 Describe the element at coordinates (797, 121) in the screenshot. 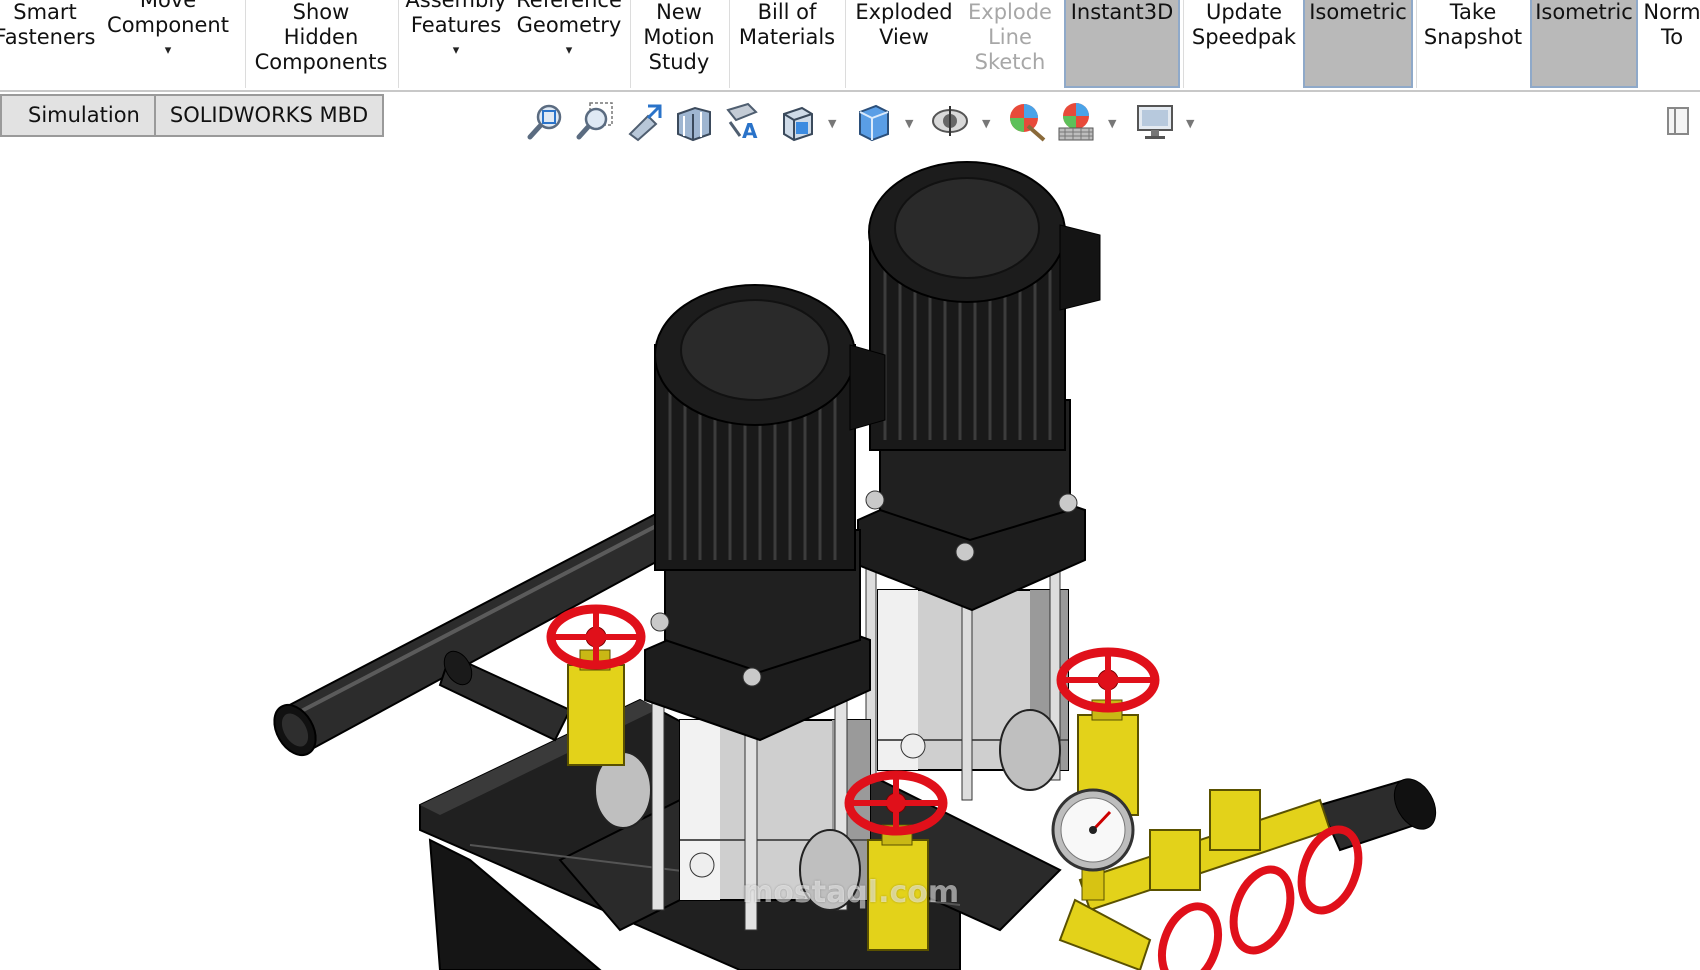

I see `view-orientation-icon` at that location.